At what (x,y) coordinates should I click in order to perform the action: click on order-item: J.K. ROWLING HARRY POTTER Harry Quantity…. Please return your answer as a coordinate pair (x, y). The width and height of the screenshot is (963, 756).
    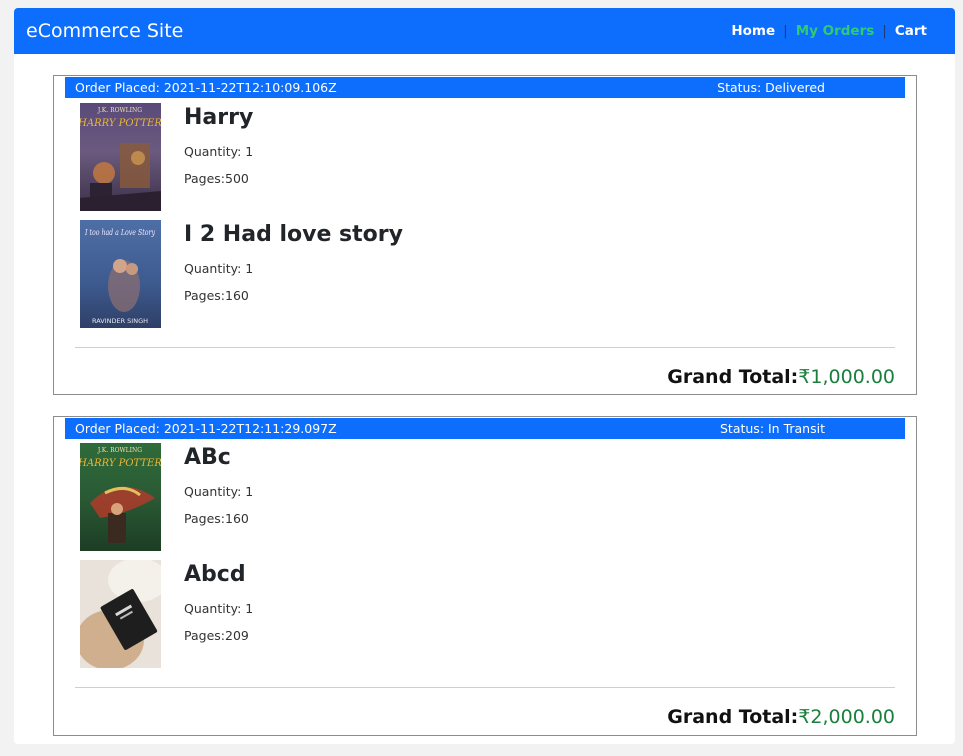
    Looking at the image, I should click on (480, 157).